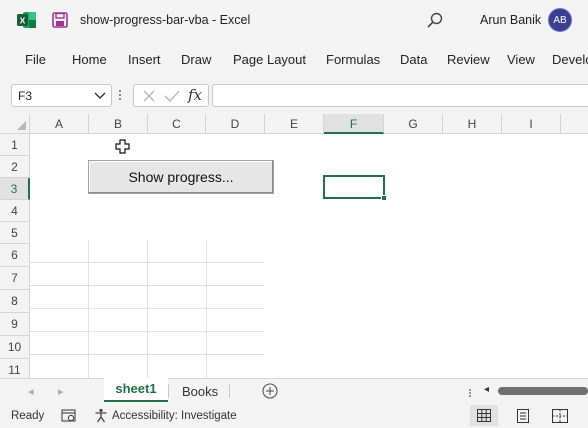  I want to click on formula-input, so click(400, 95).